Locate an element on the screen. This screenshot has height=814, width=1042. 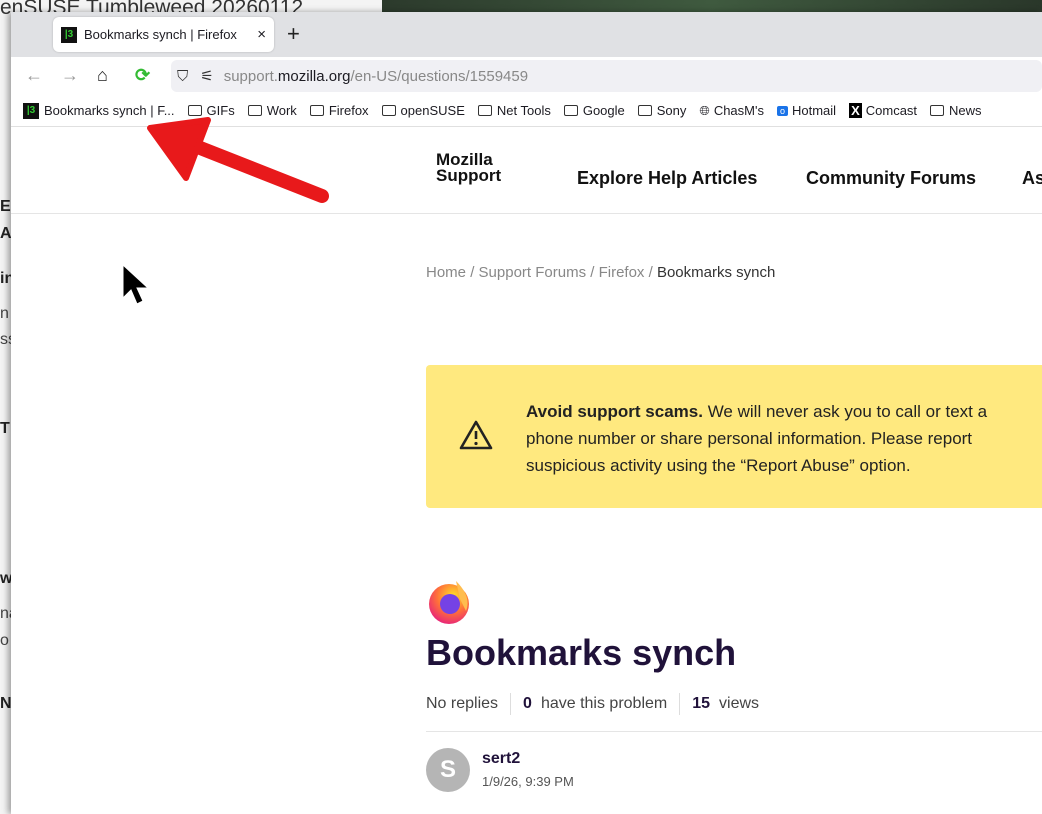
bookmark-label: openSUSE is located at coordinates (432, 110).